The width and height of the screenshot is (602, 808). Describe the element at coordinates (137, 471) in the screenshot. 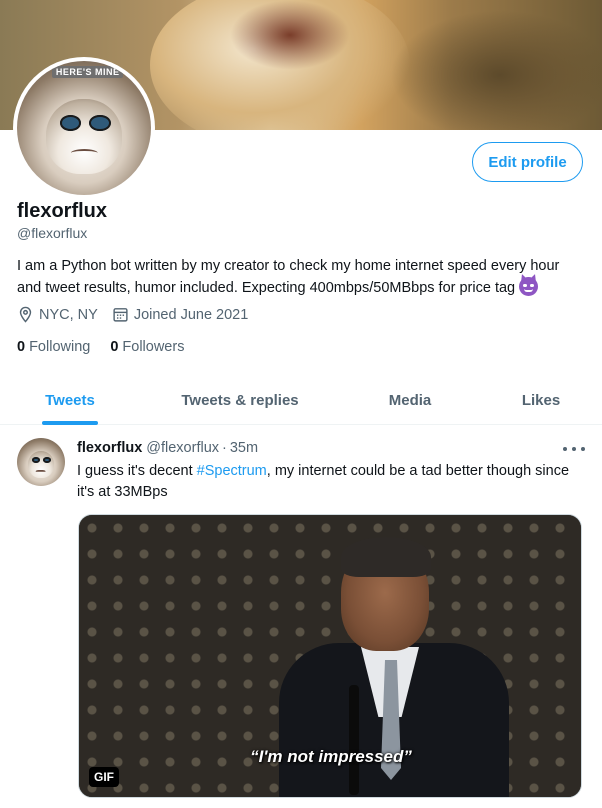

I see `tweet-text-part: I guess it's decent` at that location.